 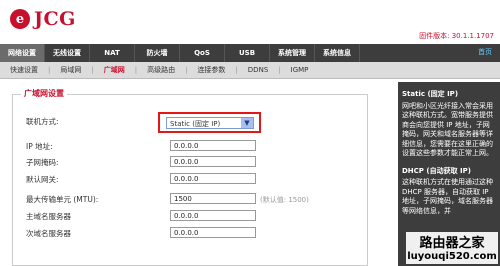 What do you see at coordinates (195, 124) in the screenshot?
I see `connection-type-value: Static (固定 IP)` at bounding box center [195, 124].